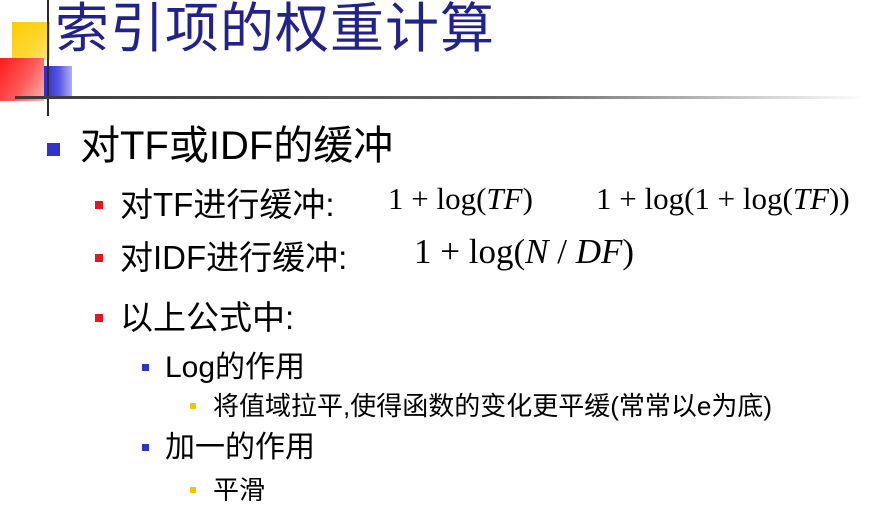 Image resolution: width=882 pixels, height=512 pixels. What do you see at coordinates (235, 367) in the screenshot?
I see `log-role-text: Log的作用` at bounding box center [235, 367].